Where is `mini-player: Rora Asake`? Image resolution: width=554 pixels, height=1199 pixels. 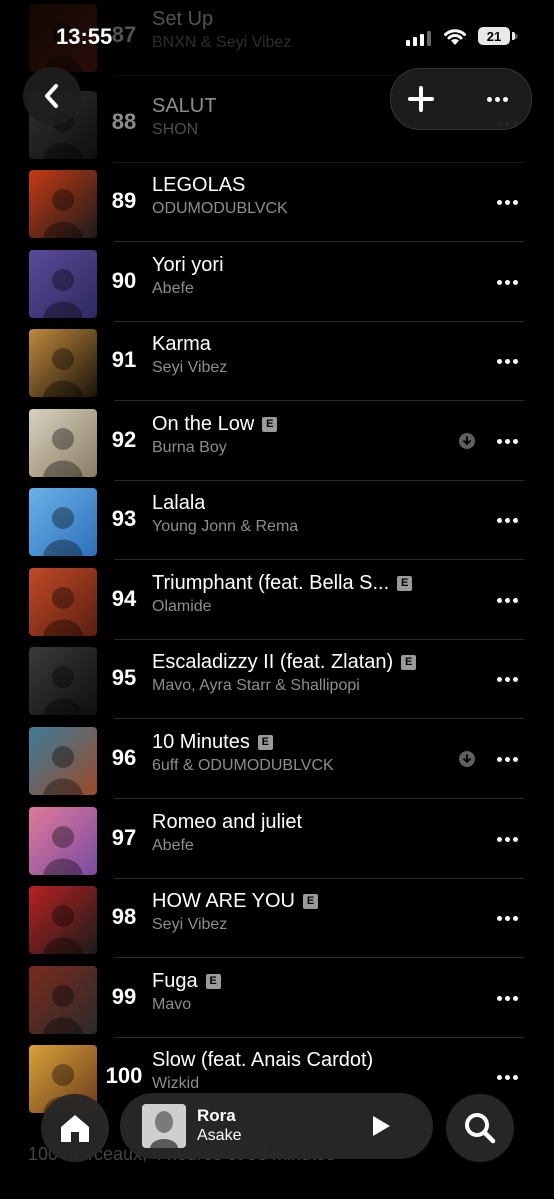 mini-player: Rora Asake is located at coordinates (276, 1126).